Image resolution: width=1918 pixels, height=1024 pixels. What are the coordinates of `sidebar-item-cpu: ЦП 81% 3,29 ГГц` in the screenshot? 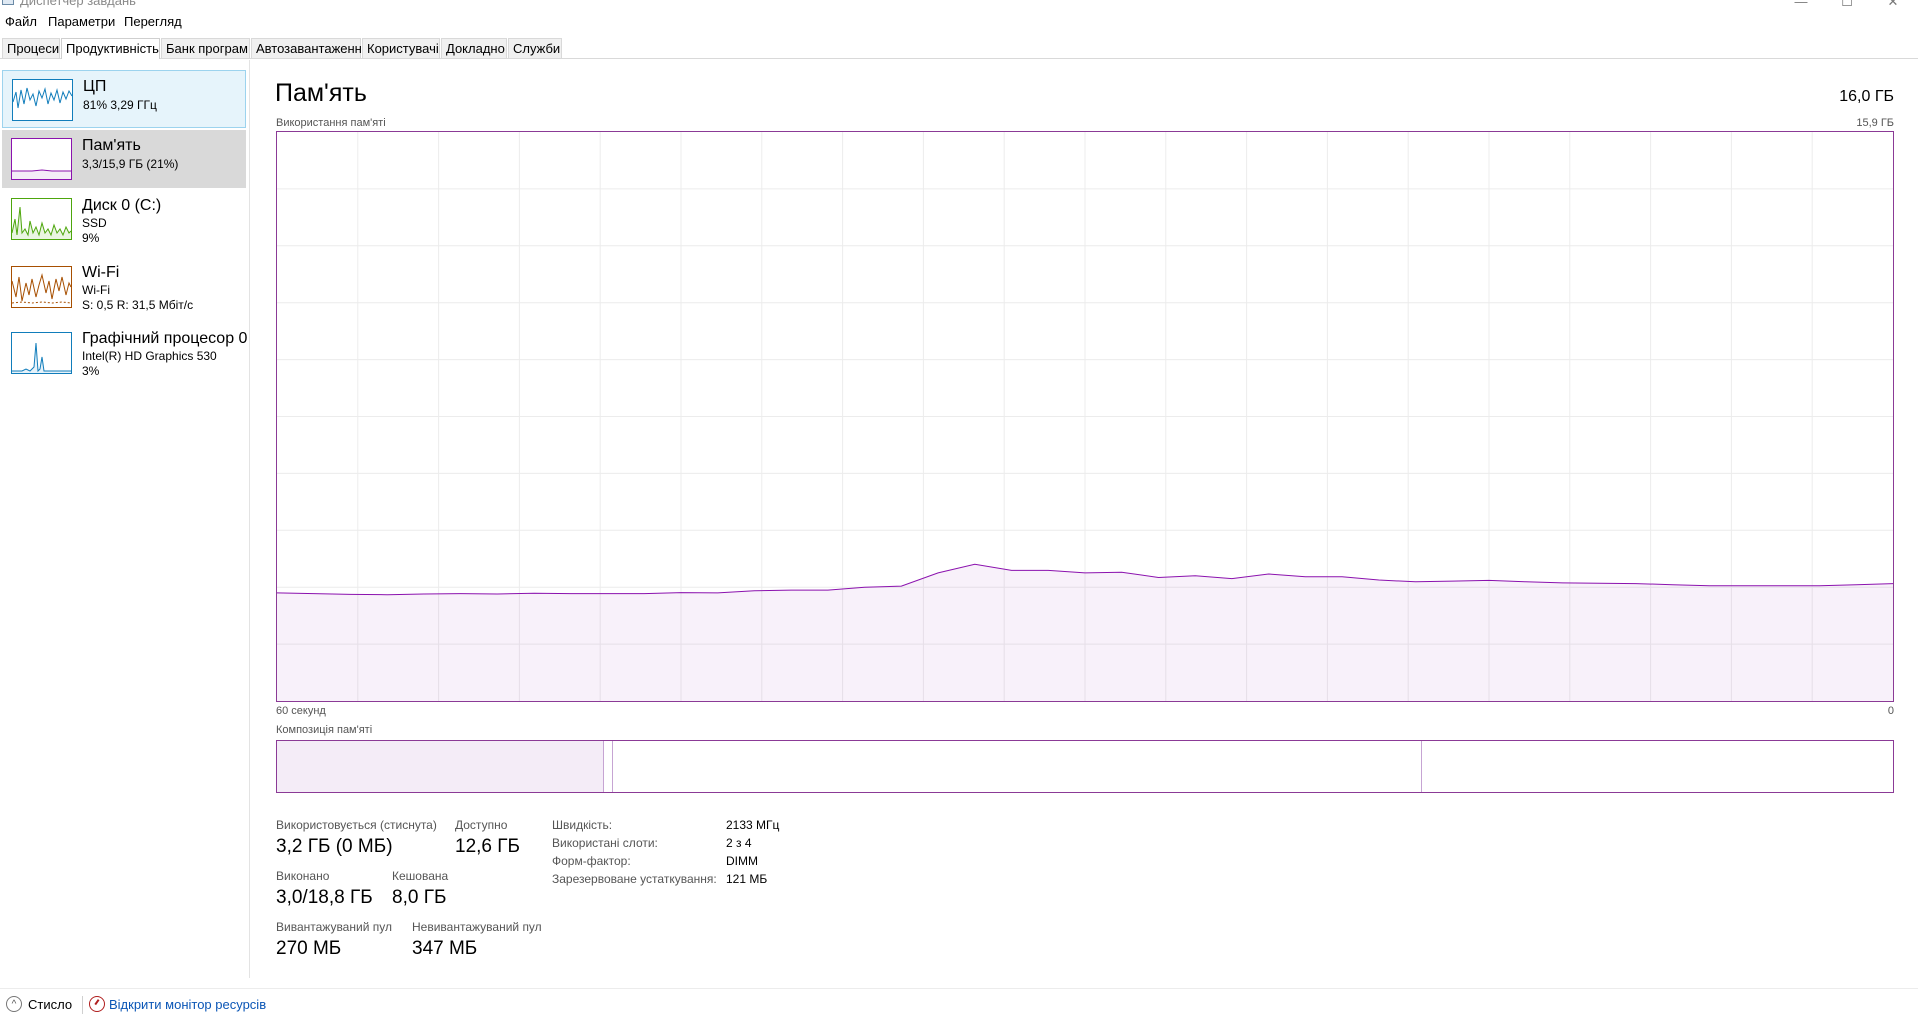 It's located at (124, 99).